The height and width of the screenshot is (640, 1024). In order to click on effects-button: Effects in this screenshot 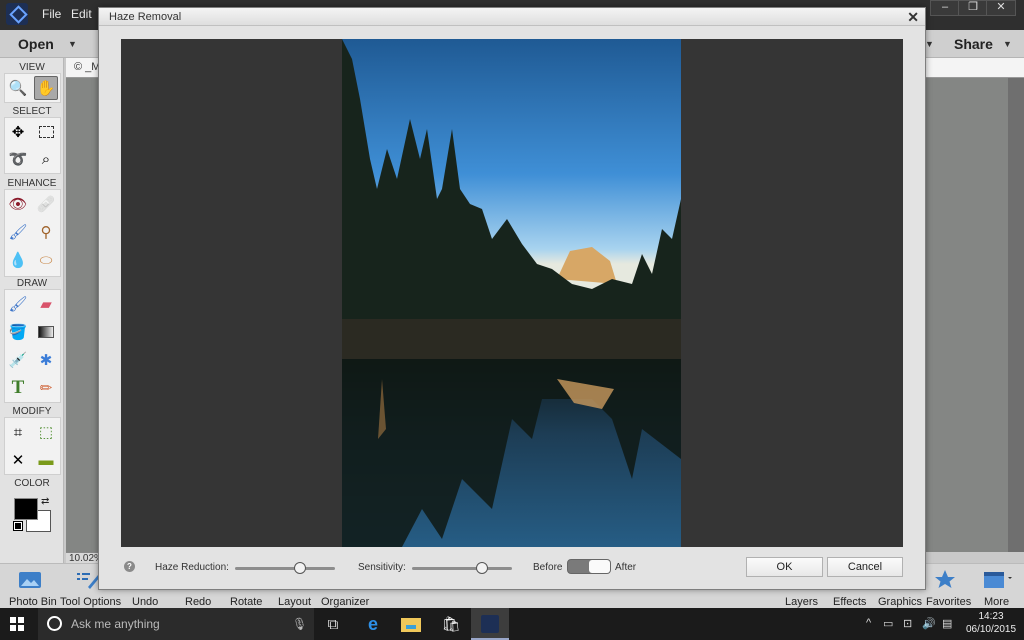, I will do `click(849, 602)`.